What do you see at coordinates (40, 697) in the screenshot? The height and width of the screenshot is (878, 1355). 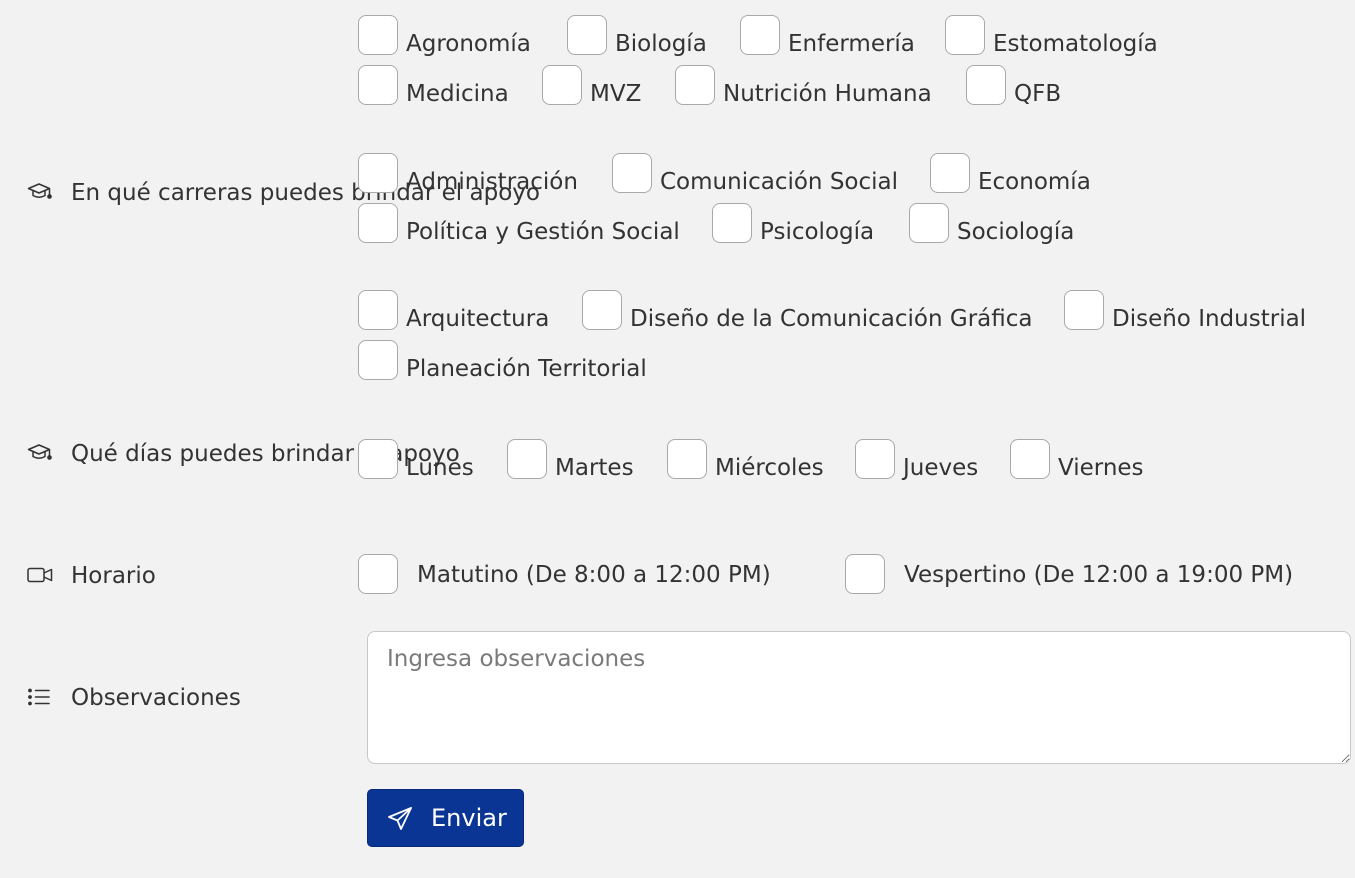 I see `list-icon` at bounding box center [40, 697].